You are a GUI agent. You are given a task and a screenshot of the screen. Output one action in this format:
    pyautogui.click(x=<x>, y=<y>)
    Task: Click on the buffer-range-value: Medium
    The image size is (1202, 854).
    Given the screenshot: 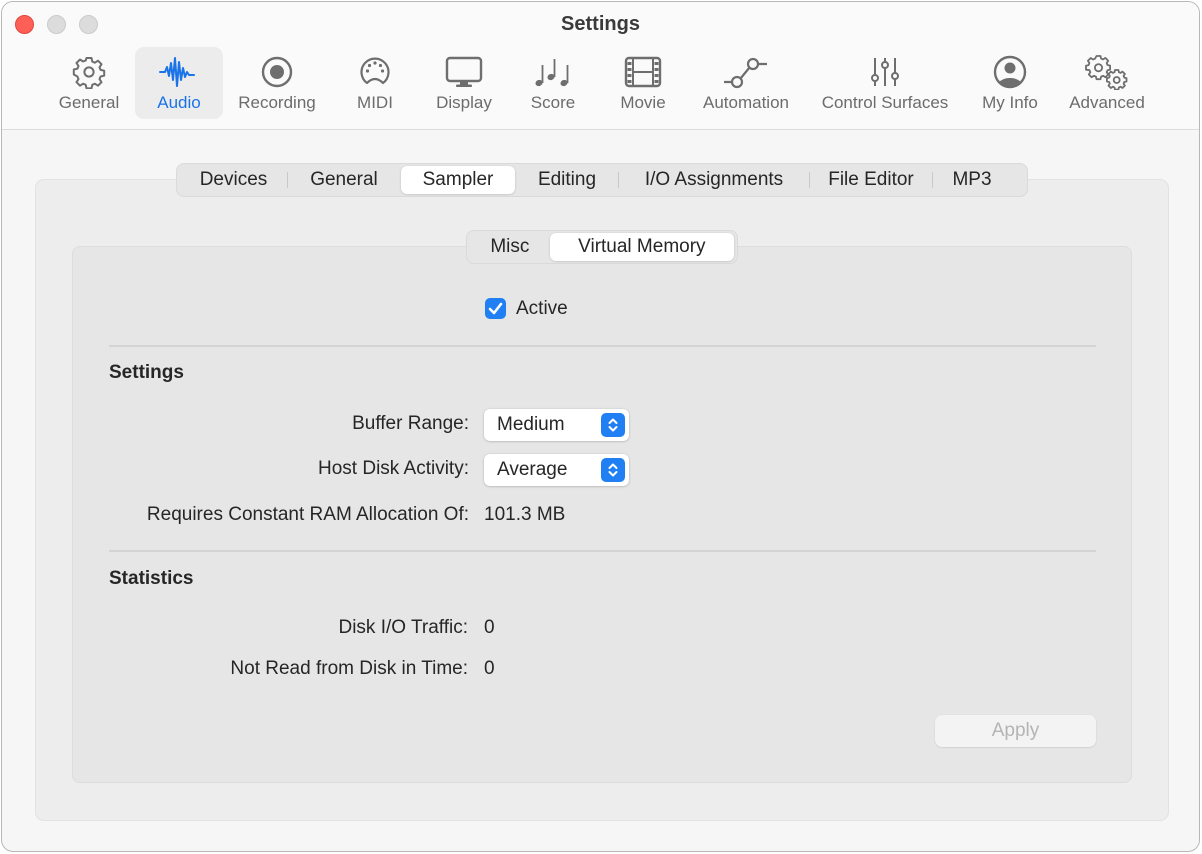 What is the action you would take?
    pyautogui.click(x=531, y=424)
    